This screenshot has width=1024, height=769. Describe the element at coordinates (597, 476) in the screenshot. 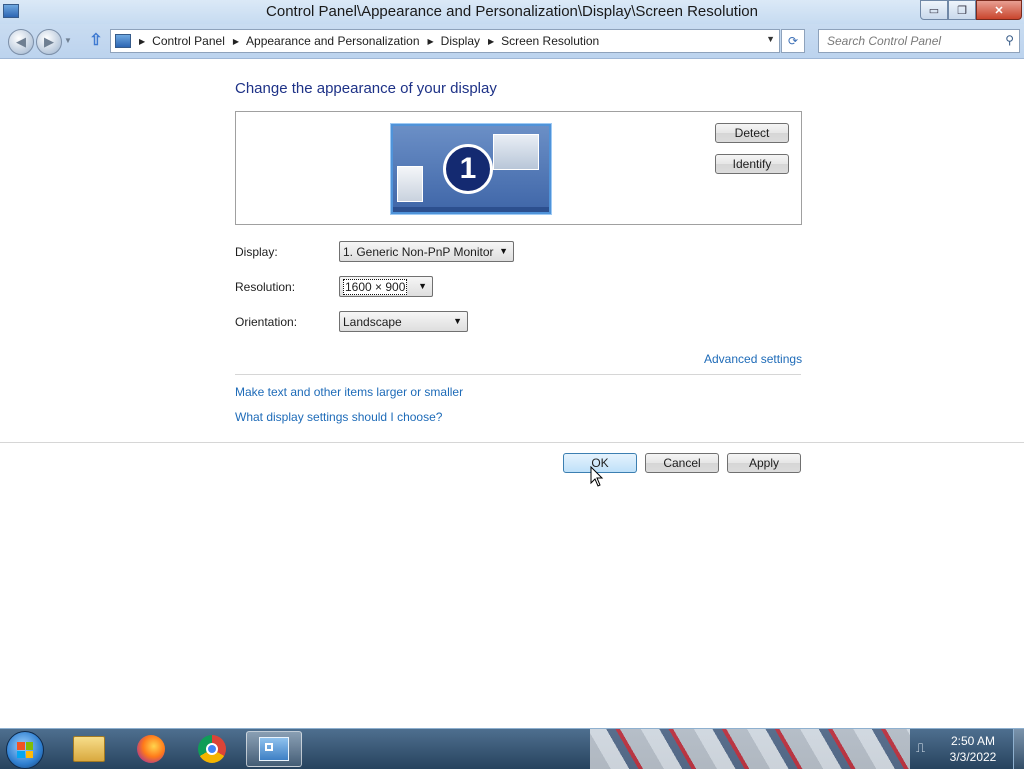

I see `mouse-cursor-icon` at that location.